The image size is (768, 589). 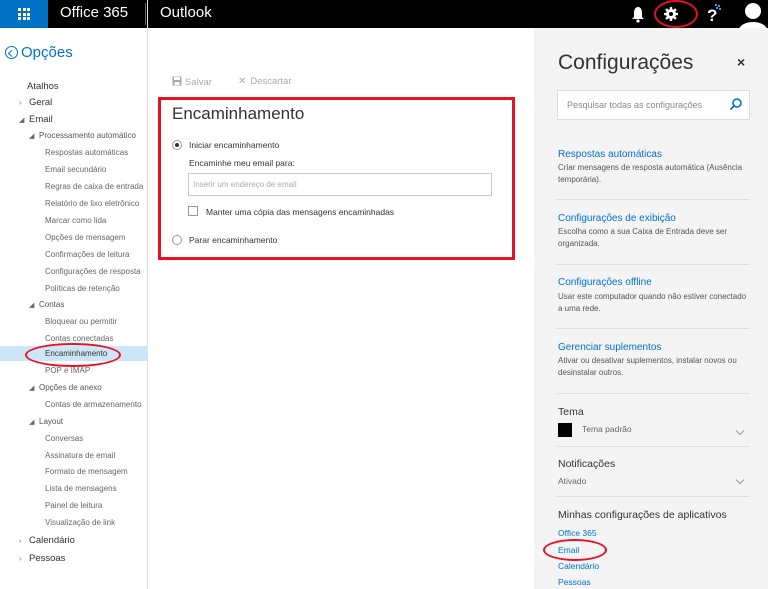 I want to click on forward-to-label: Encaminhe meu email para:, so click(x=242, y=163).